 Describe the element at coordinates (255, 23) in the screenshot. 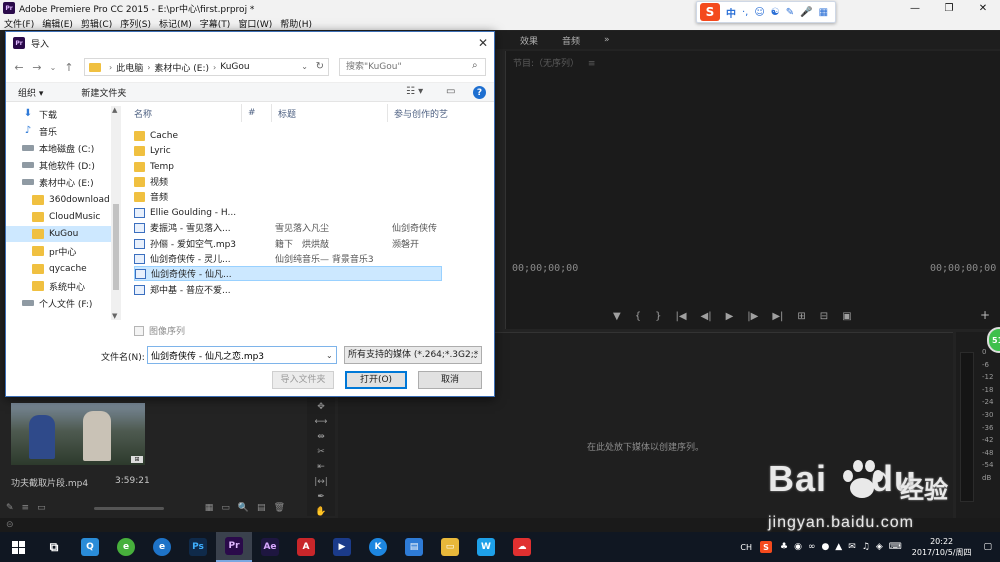

I see `menu-window: 窗口(W)` at that location.